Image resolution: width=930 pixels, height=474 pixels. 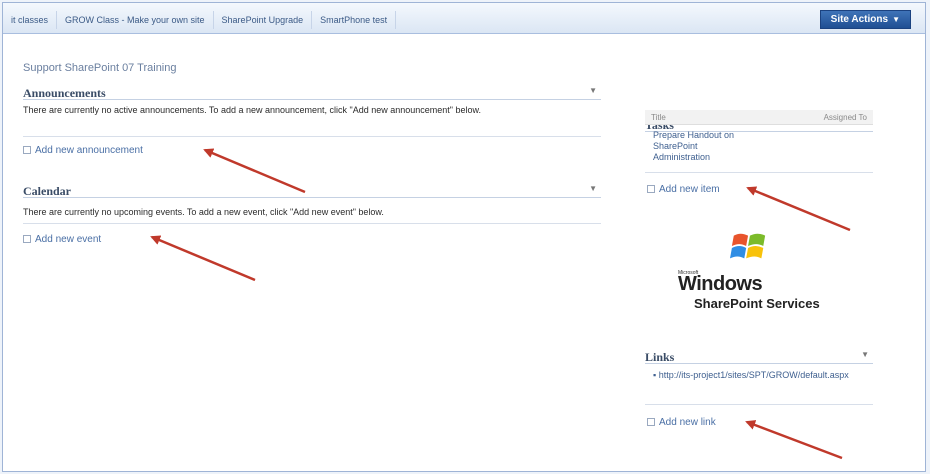 I want to click on add-new-event-link: Add new event, so click(x=62, y=239).